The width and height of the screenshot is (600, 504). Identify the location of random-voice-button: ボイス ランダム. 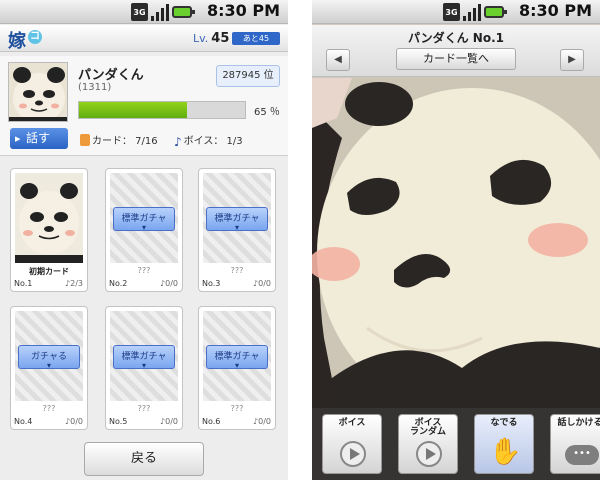
(428, 444).